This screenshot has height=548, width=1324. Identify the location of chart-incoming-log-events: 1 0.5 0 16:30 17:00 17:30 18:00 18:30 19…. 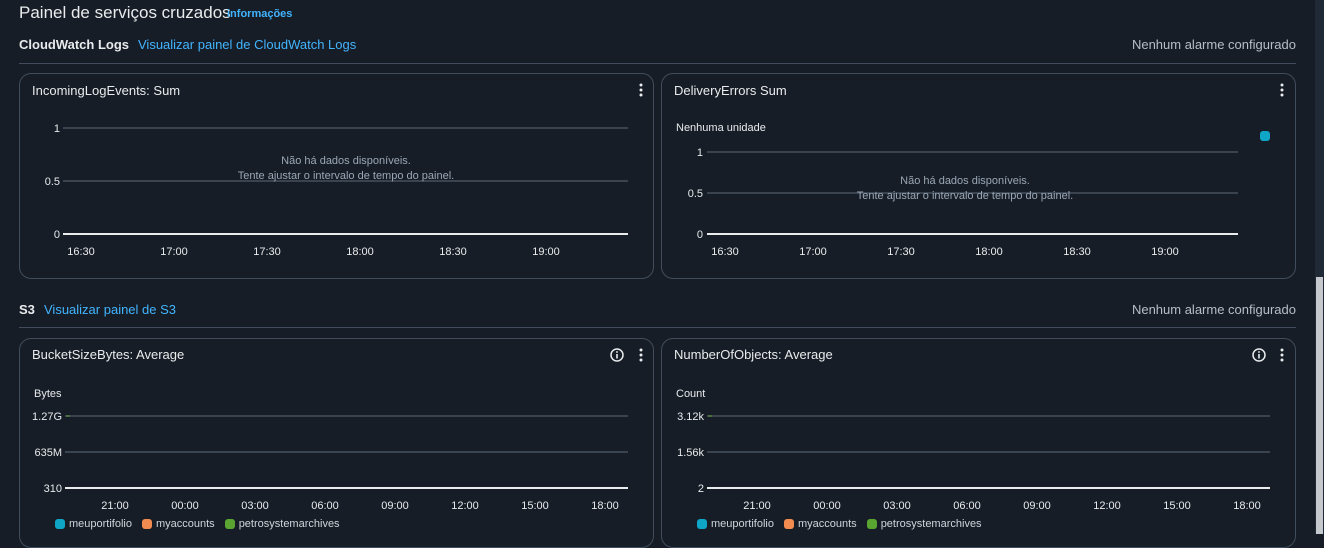
(336, 190).